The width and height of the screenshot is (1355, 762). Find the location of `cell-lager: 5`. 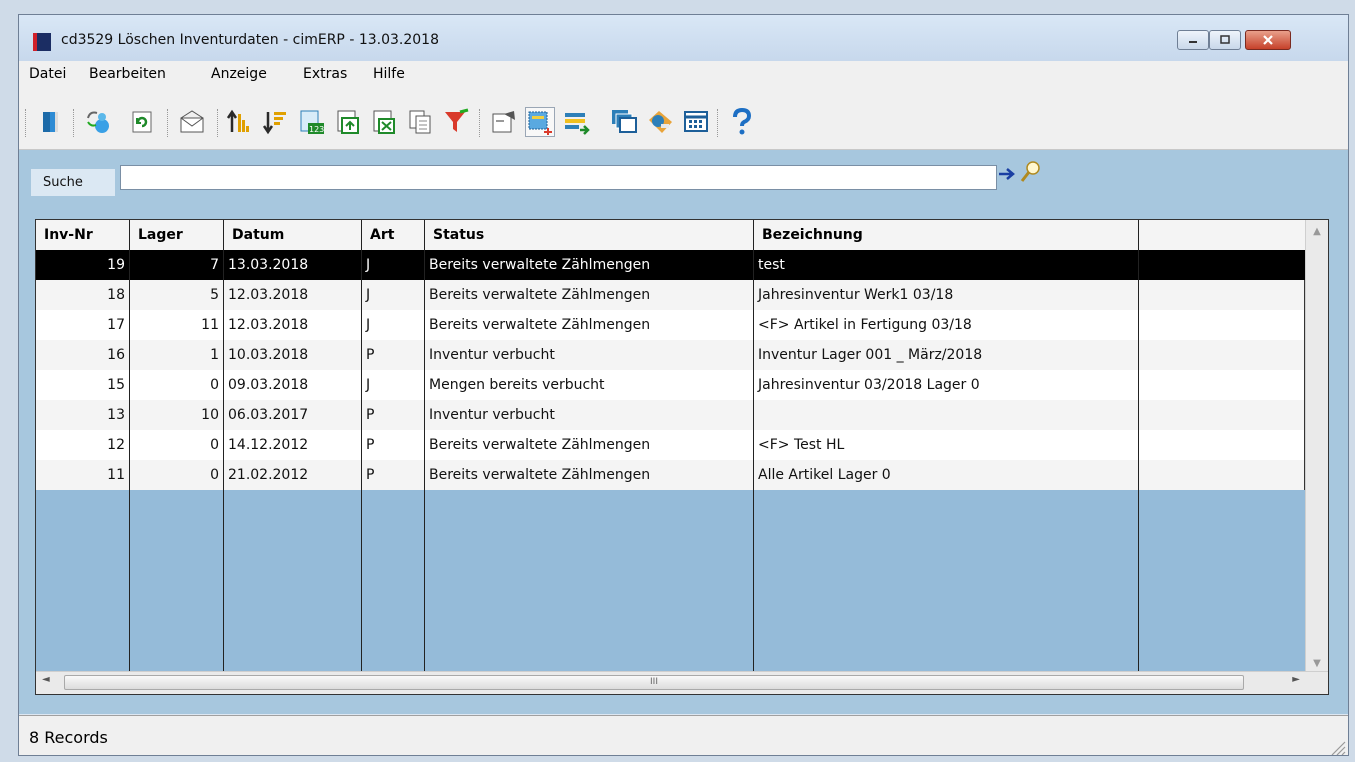

cell-lager: 5 is located at coordinates (177, 295).